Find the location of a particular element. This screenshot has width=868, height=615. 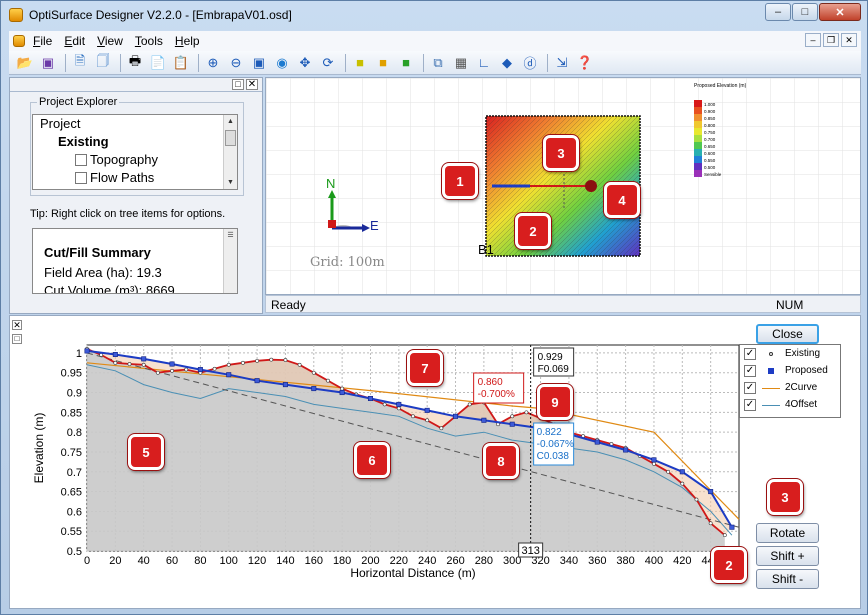

annotation-badge-1: 1 is located at coordinates (460, 181).